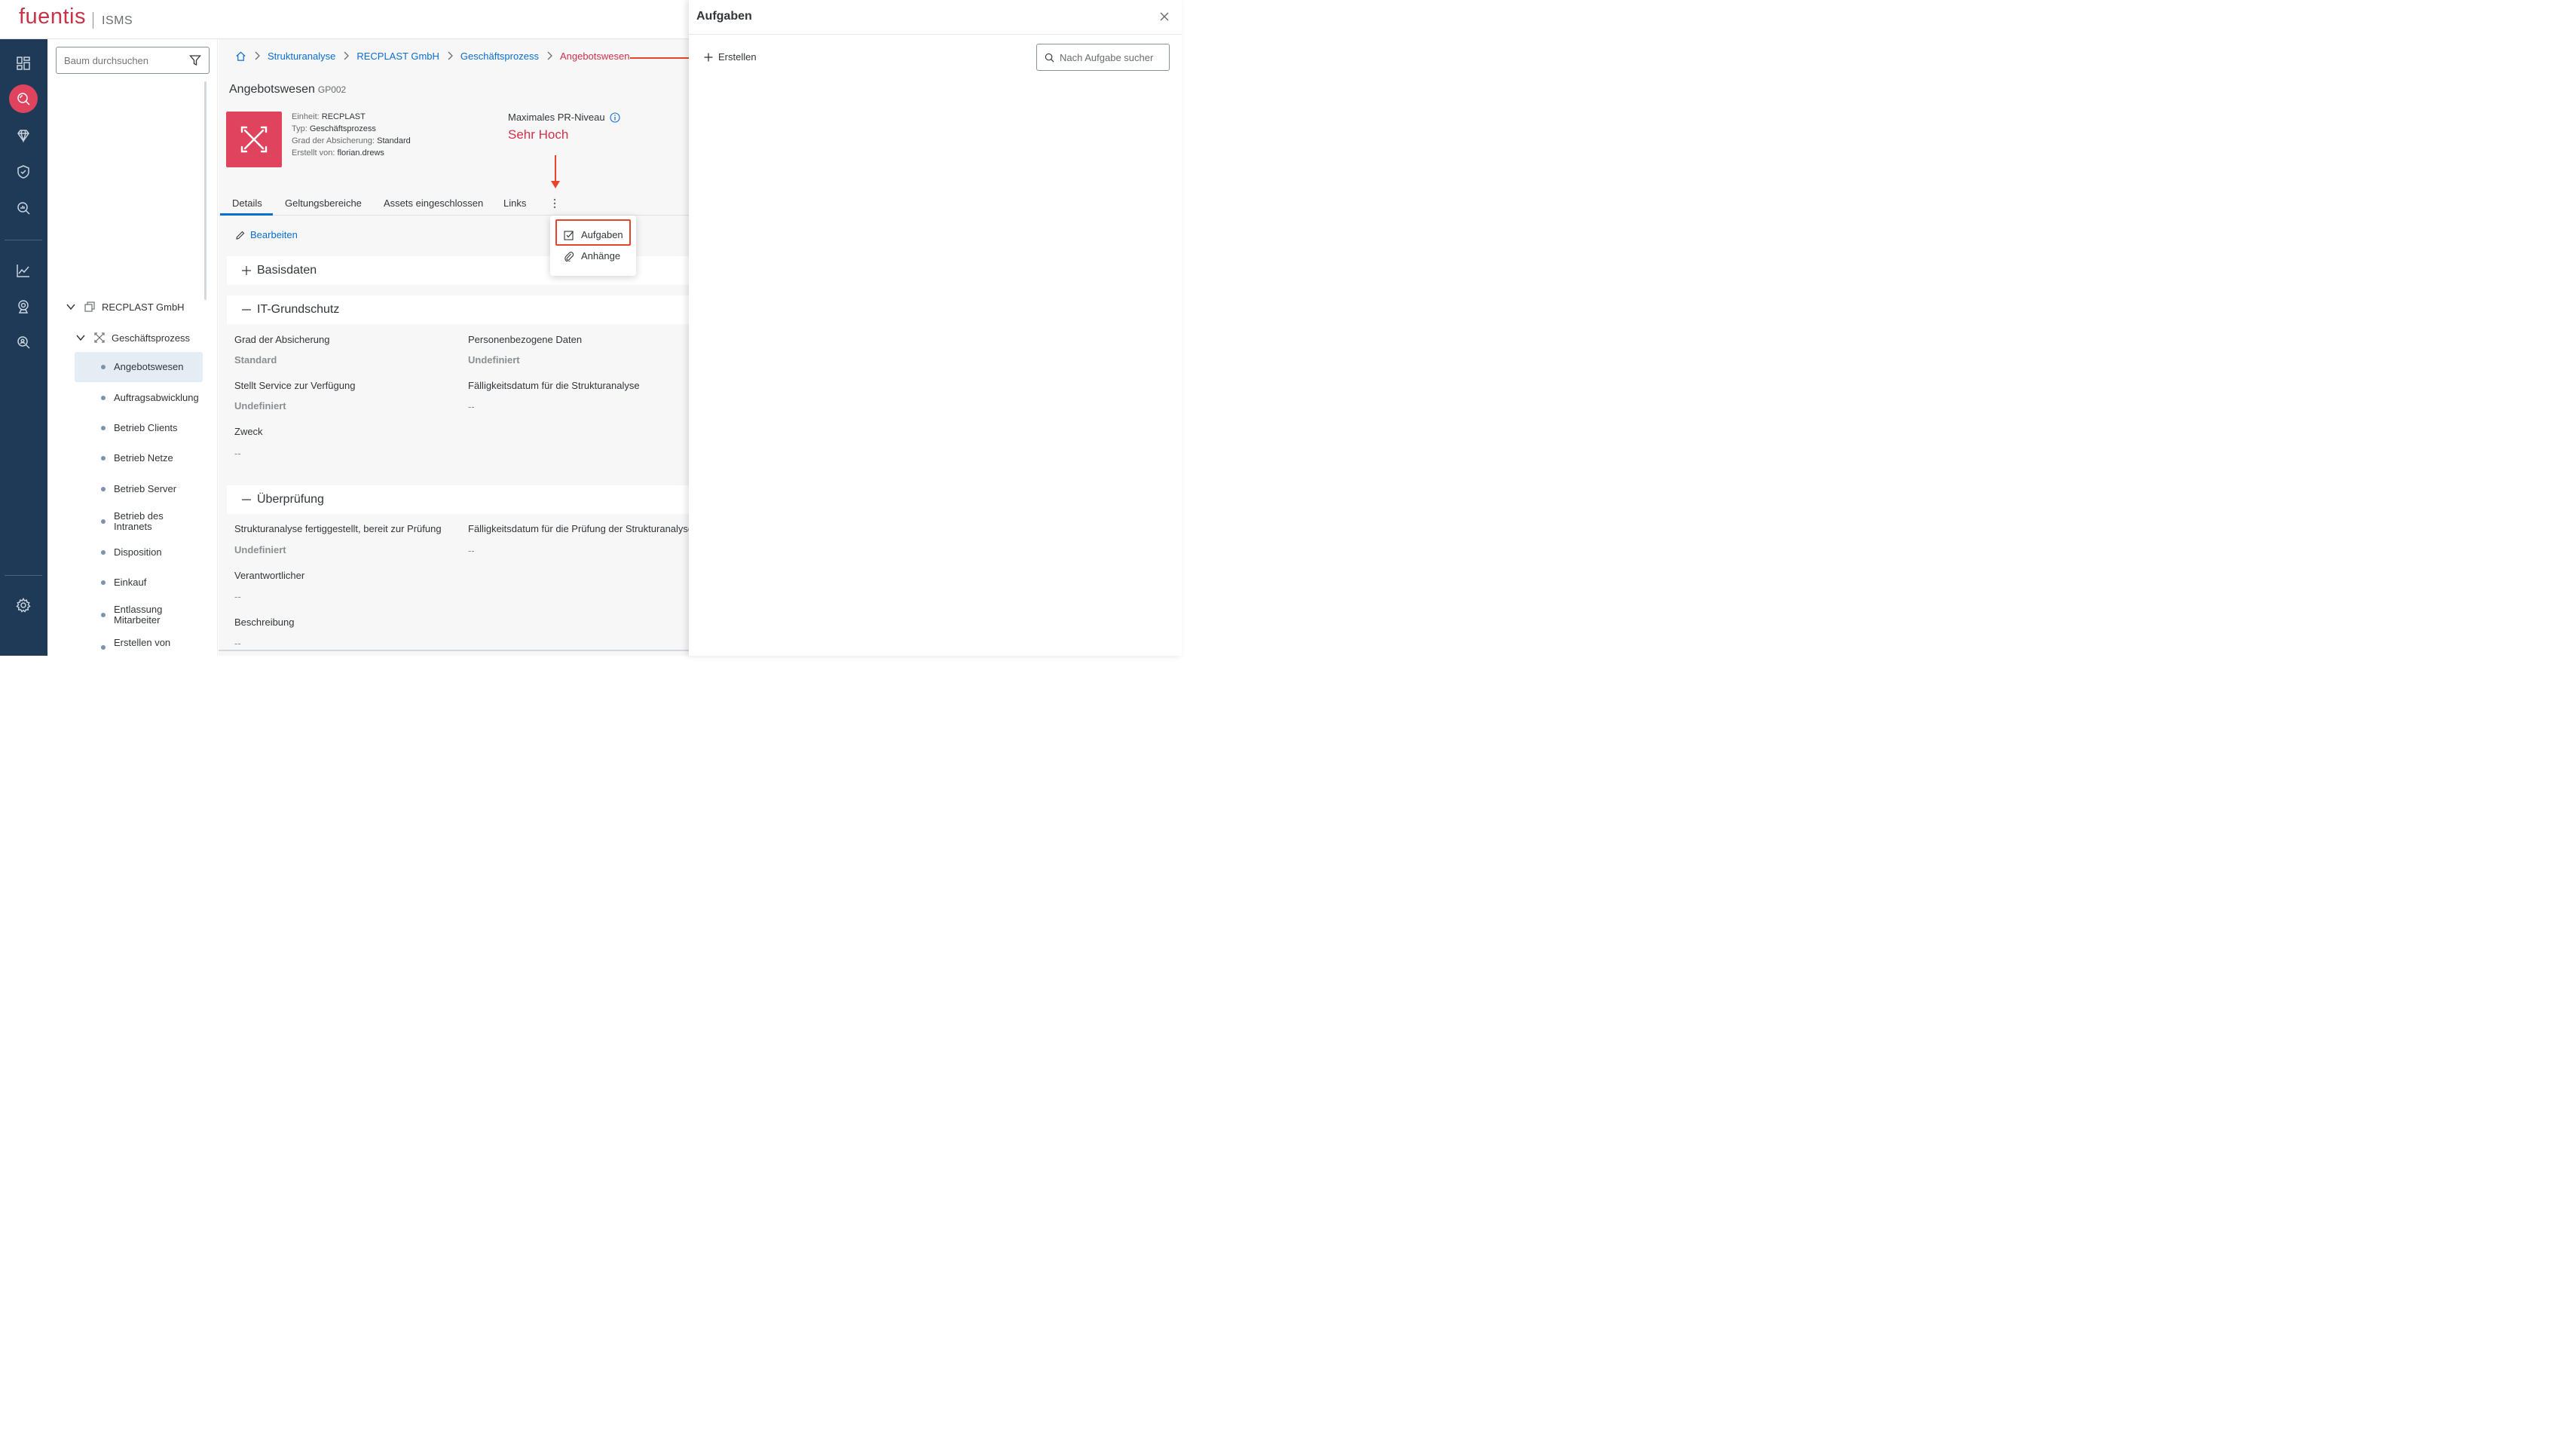 This screenshot has width=2576, height=1429. I want to click on tree-search-input, so click(117, 60).